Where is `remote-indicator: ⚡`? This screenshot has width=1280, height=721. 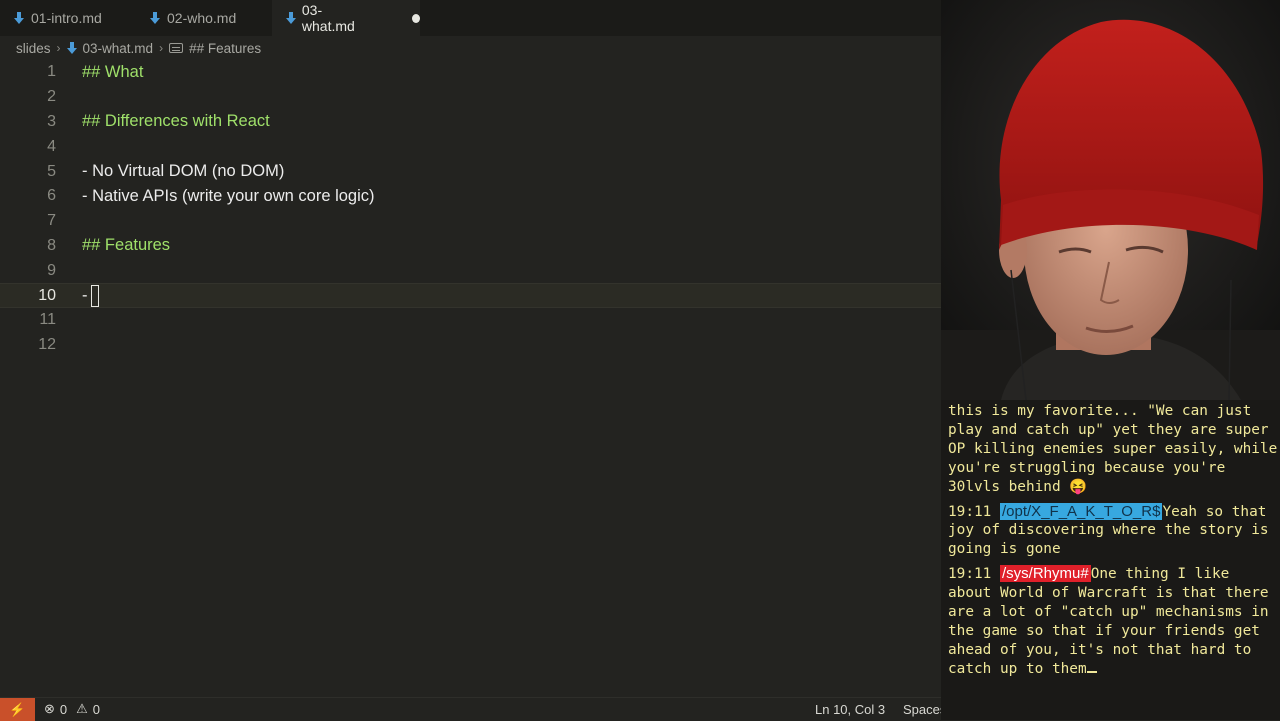
remote-indicator: ⚡ is located at coordinates (17, 709).